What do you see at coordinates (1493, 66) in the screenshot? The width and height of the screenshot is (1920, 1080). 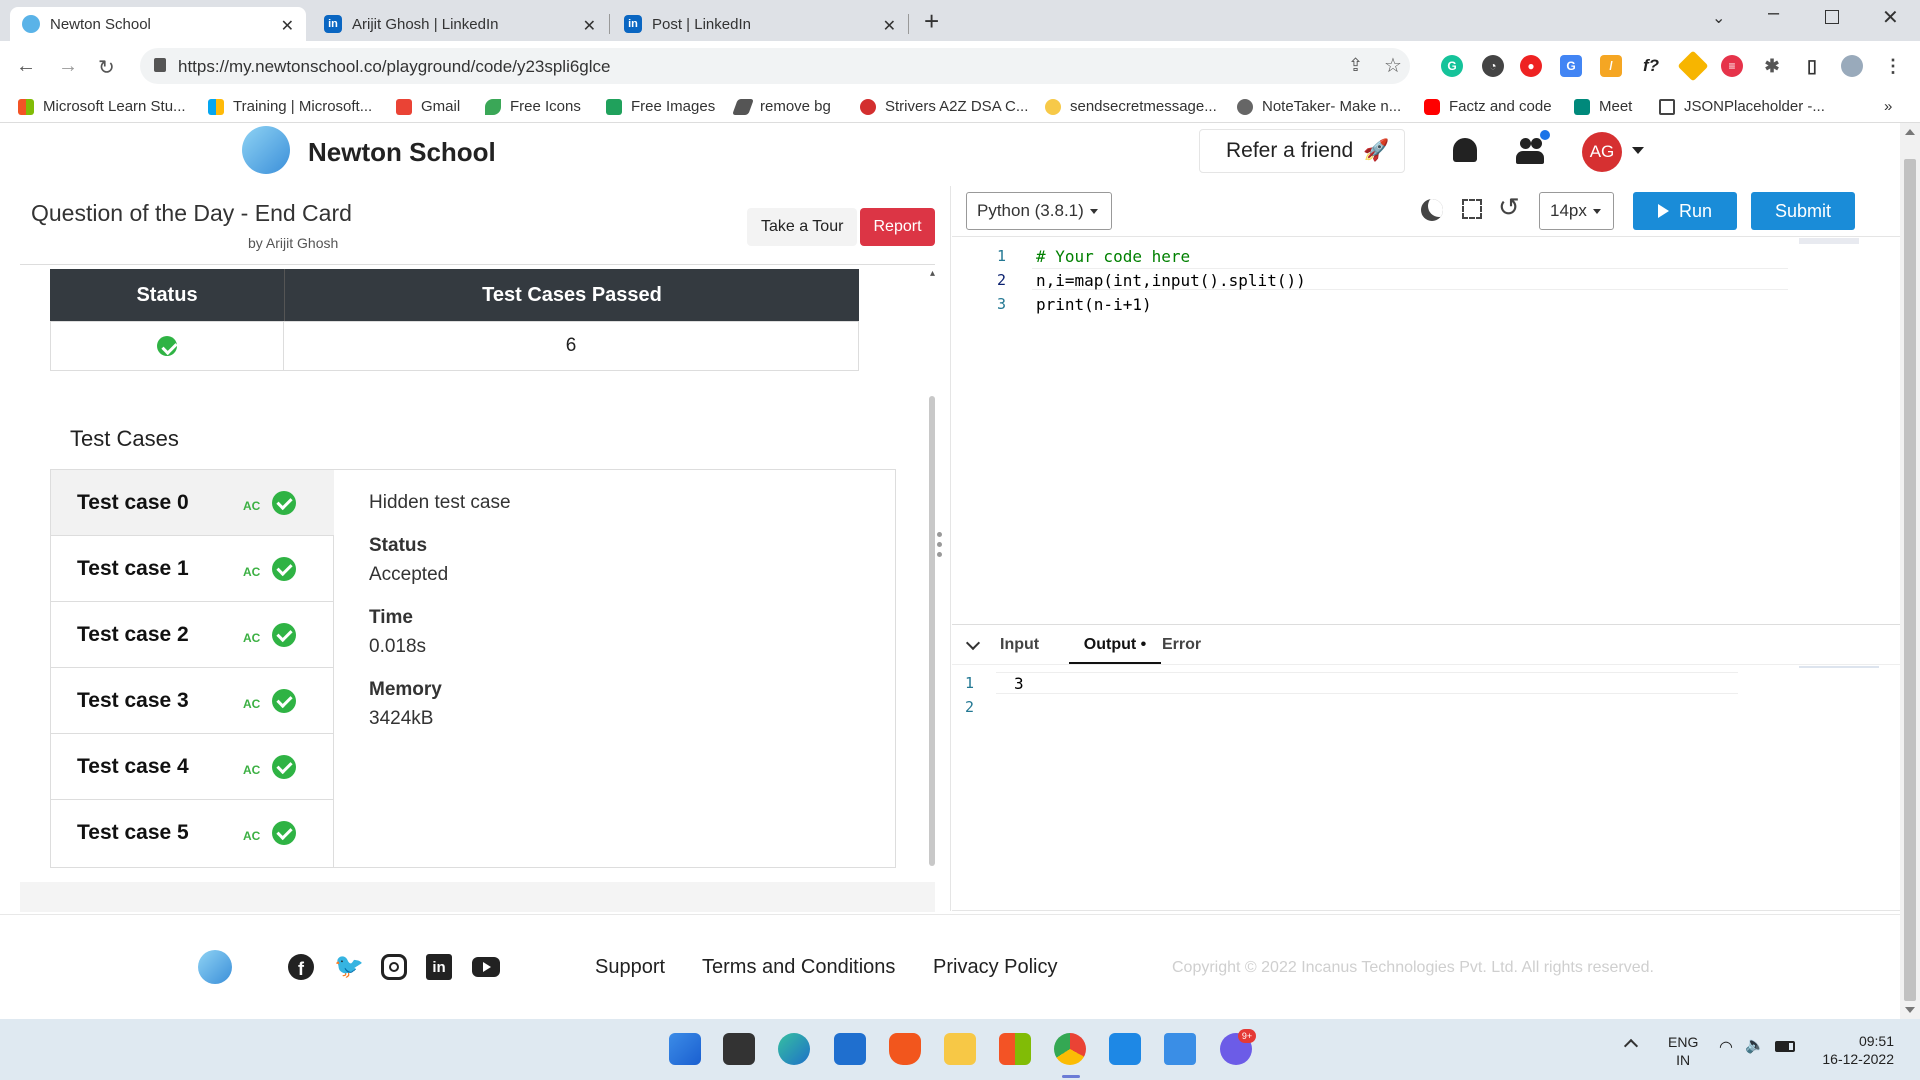 I see `speed-icon: ◔` at bounding box center [1493, 66].